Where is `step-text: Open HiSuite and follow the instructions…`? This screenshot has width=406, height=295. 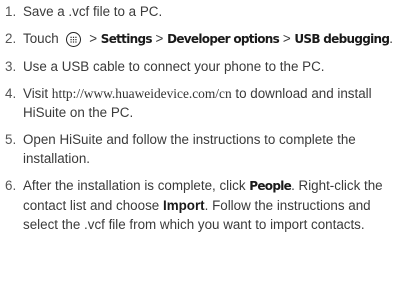
step-text: Open HiSuite and follow the instructions… is located at coordinates (189, 149).